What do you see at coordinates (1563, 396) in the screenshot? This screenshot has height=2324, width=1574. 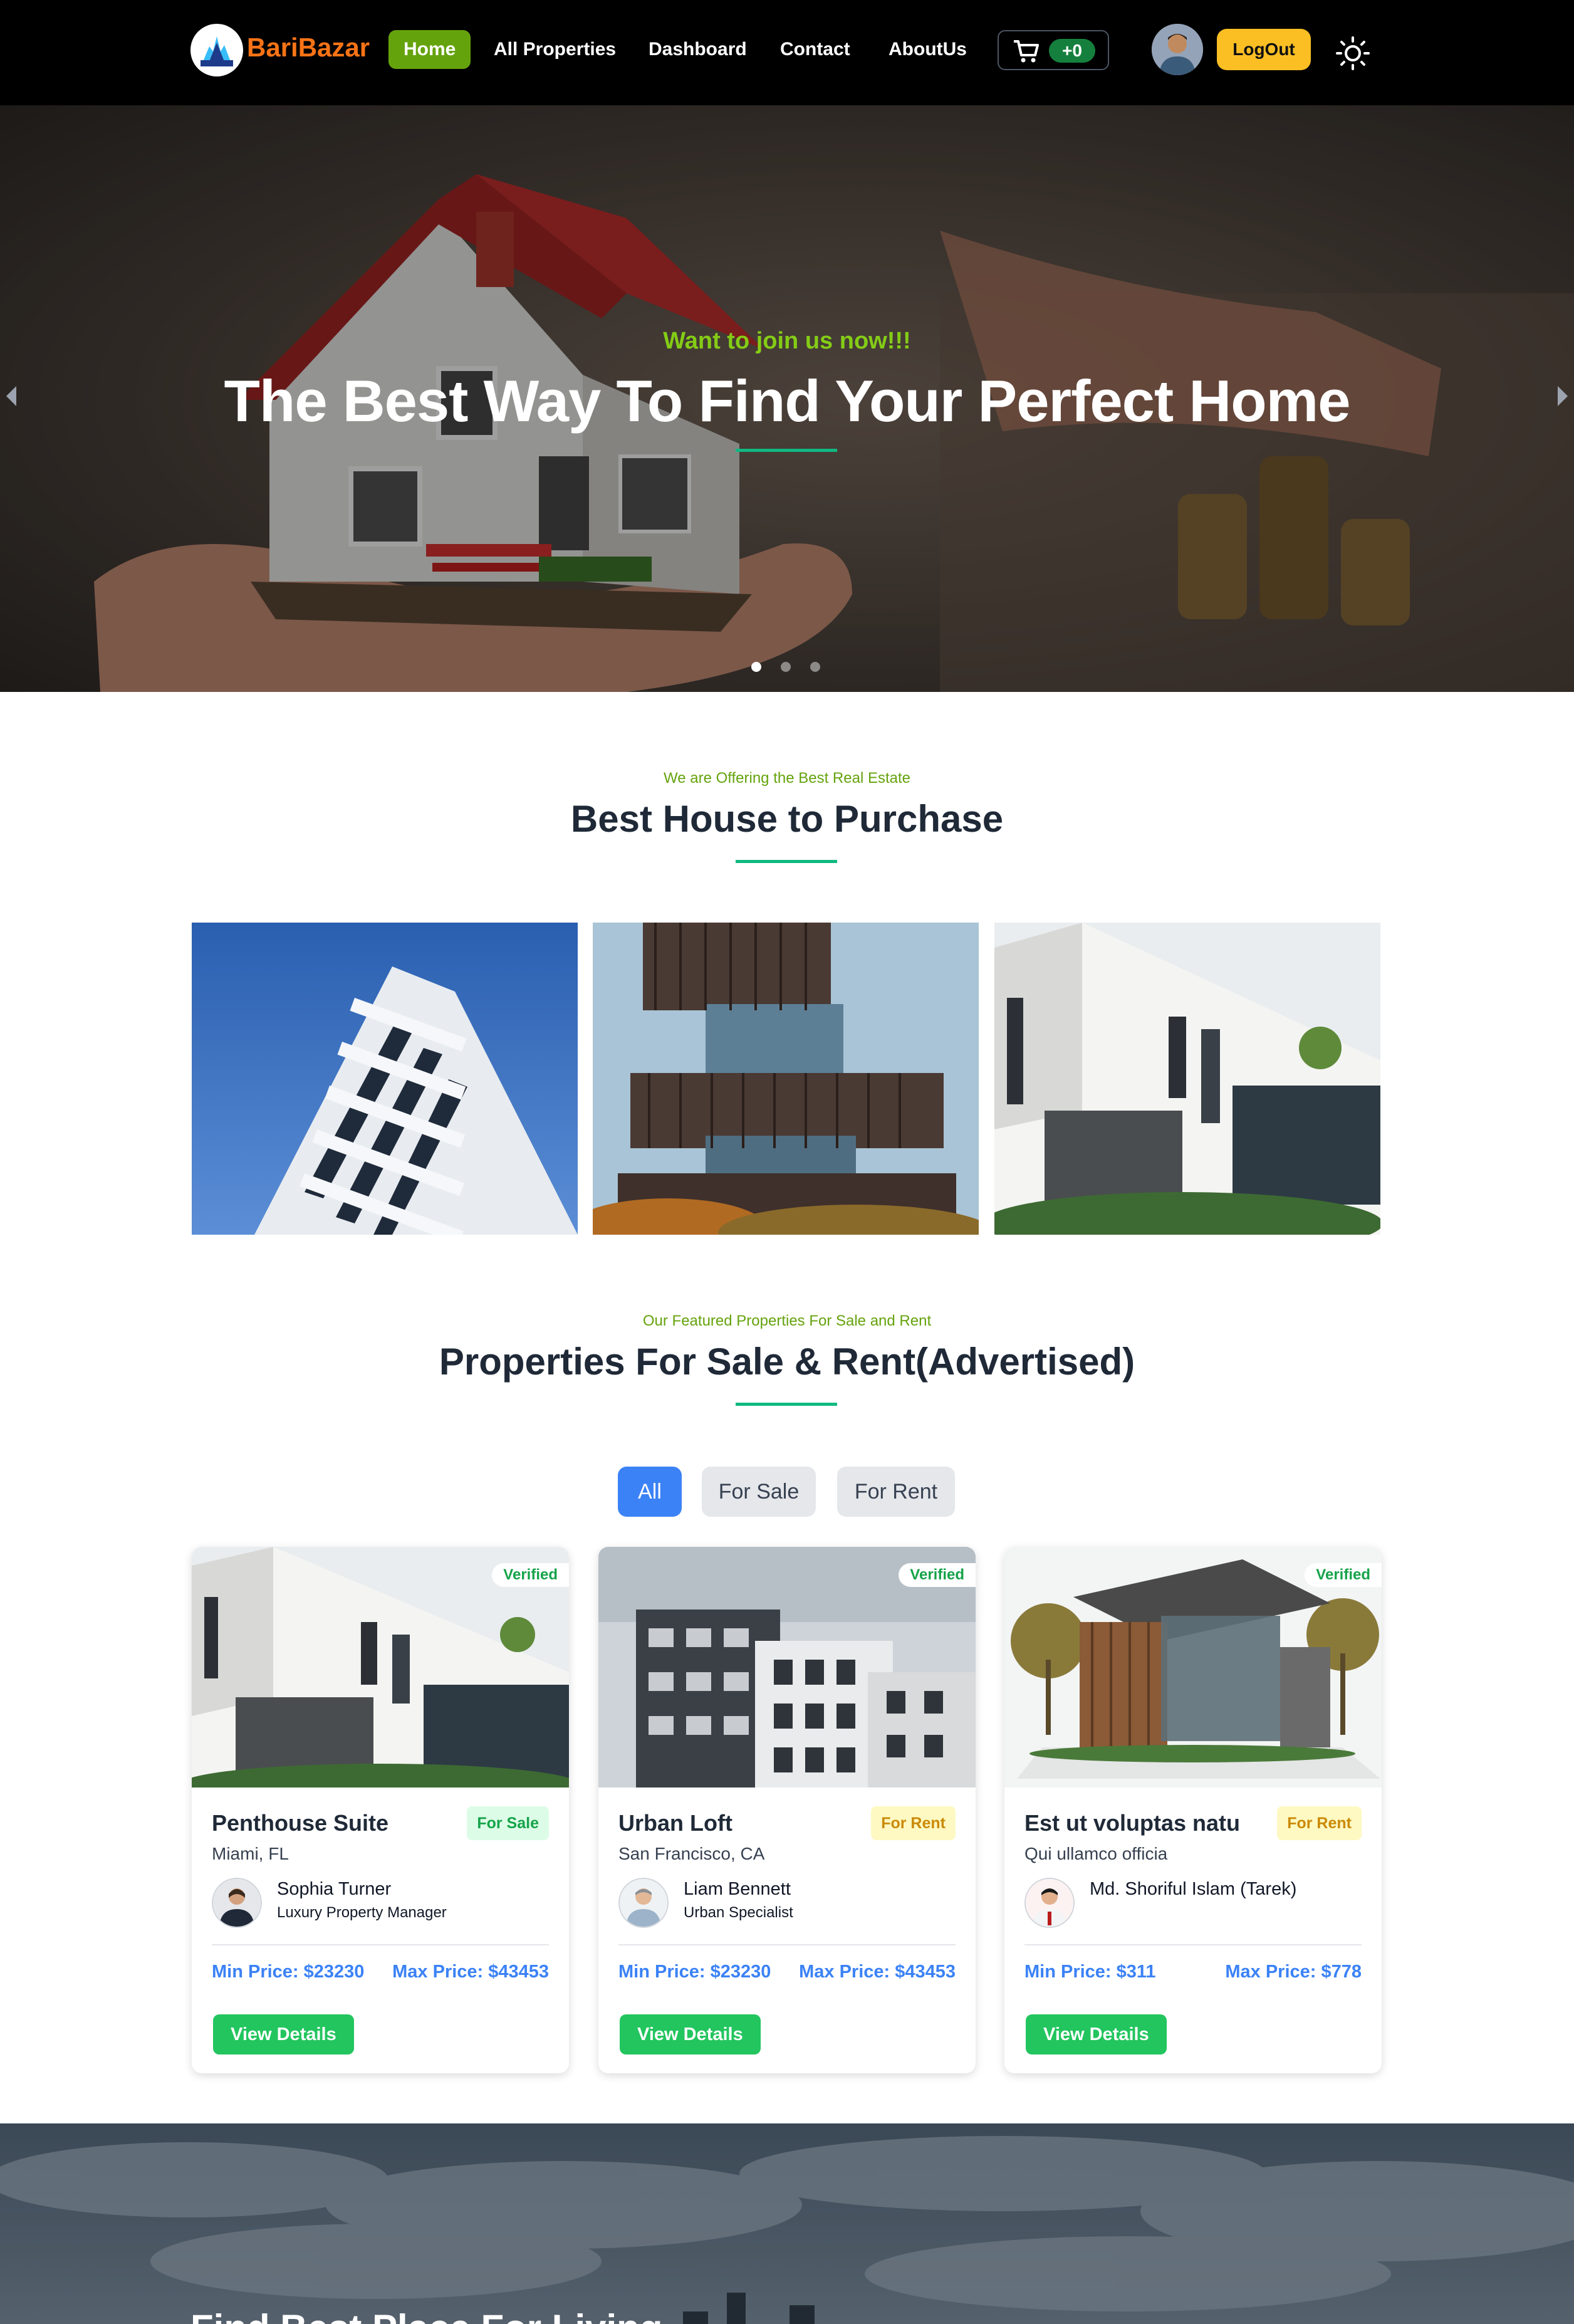 I see `carousel-next-icon` at bounding box center [1563, 396].